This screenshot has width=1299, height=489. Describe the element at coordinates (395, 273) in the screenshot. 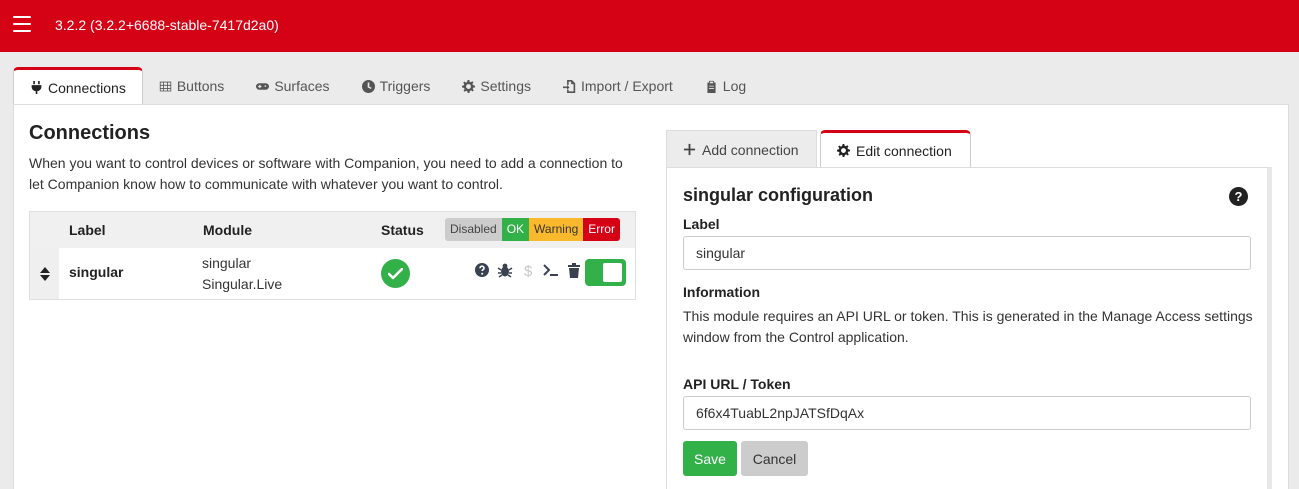

I see `status-ok-icon` at that location.